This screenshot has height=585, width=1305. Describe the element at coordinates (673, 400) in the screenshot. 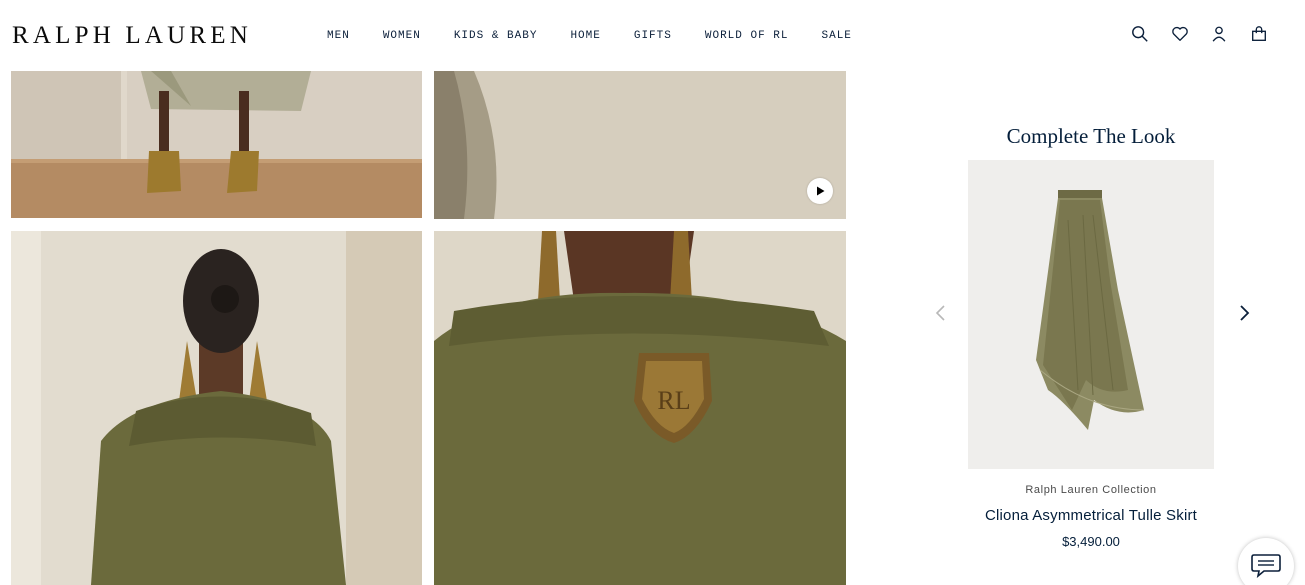

I see `crest-monogram: RL` at that location.